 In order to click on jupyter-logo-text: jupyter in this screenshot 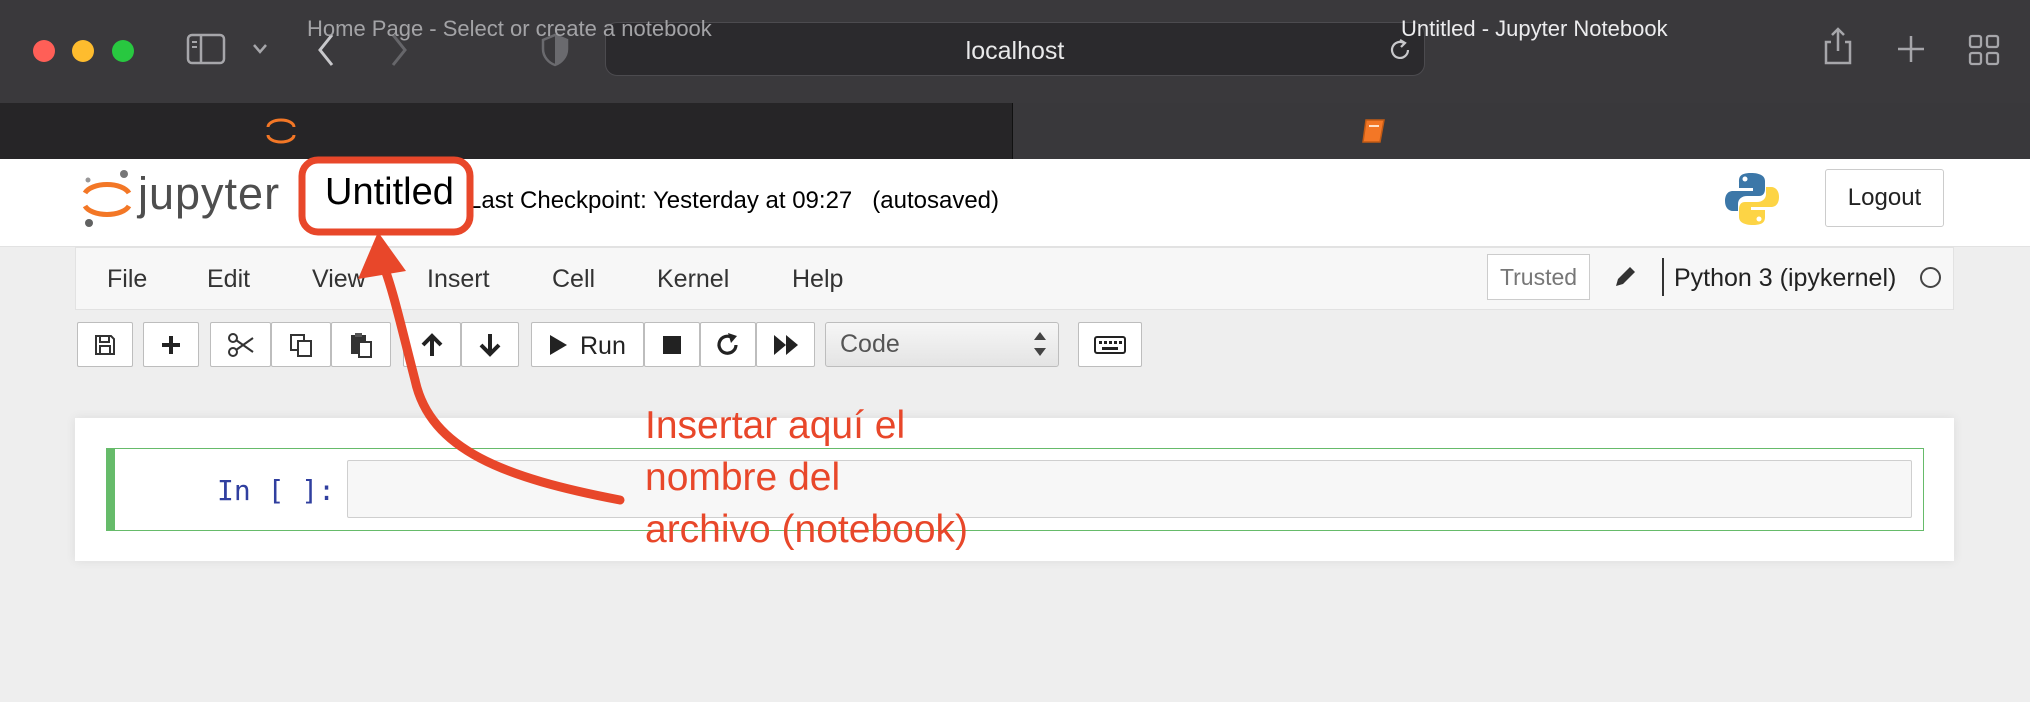, I will do `click(209, 194)`.